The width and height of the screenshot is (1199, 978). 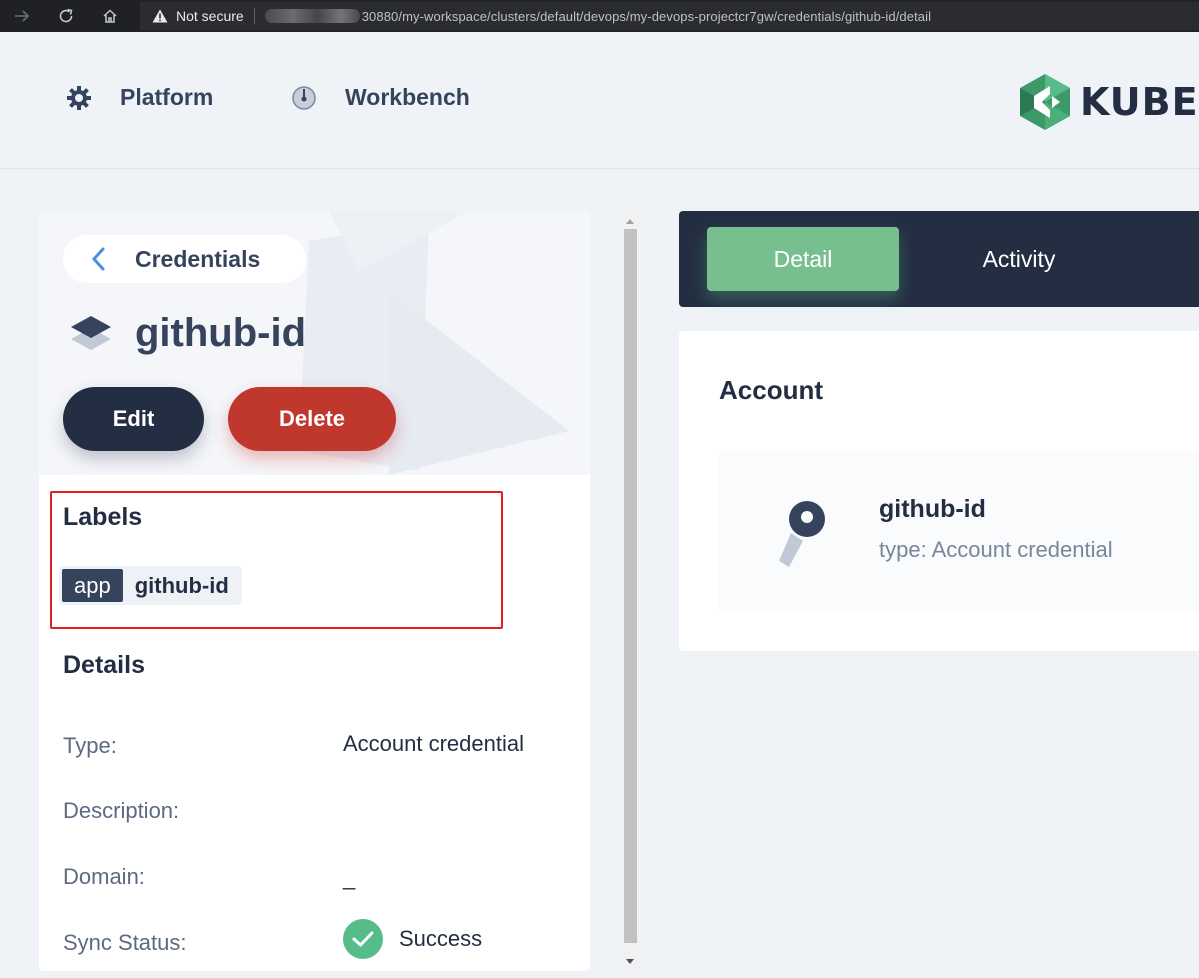 I want to click on chevron-left-icon, so click(x=99, y=259).